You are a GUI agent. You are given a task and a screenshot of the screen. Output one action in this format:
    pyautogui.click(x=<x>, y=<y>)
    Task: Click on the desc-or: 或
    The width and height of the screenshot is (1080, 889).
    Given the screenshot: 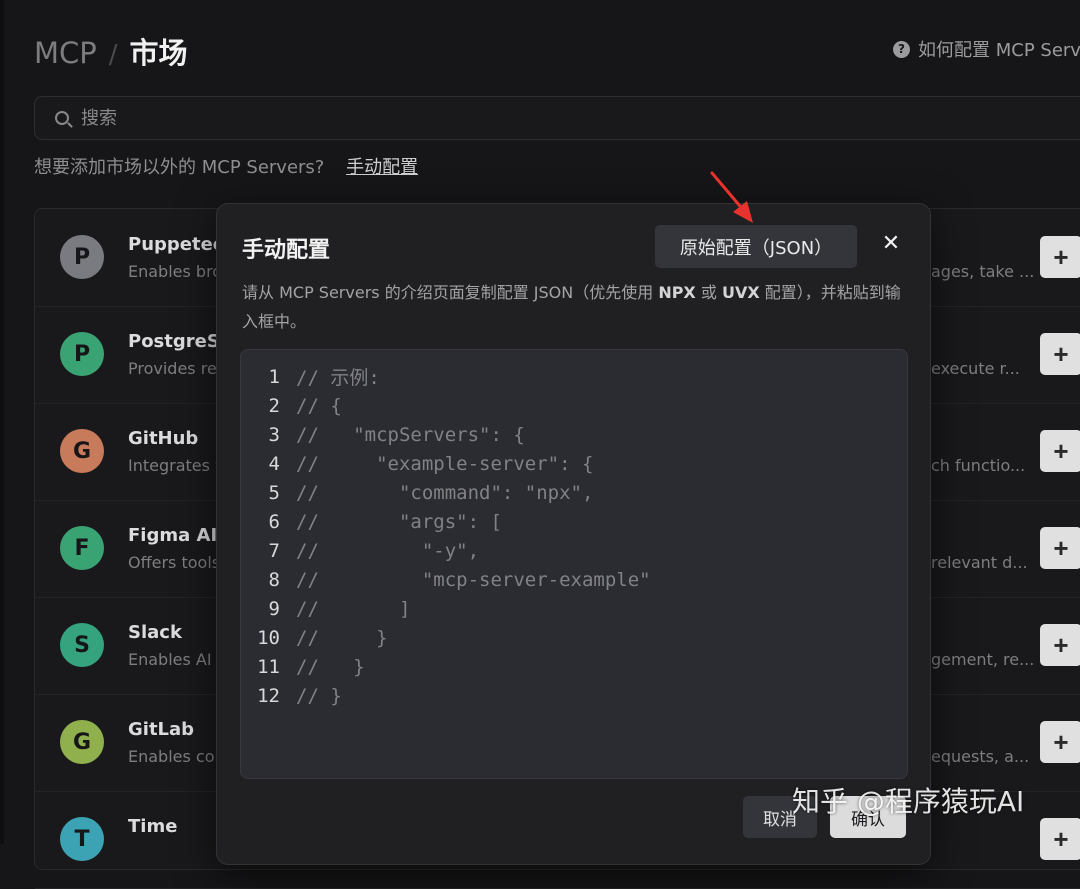 What is the action you would take?
    pyautogui.click(x=708, y=292)
    